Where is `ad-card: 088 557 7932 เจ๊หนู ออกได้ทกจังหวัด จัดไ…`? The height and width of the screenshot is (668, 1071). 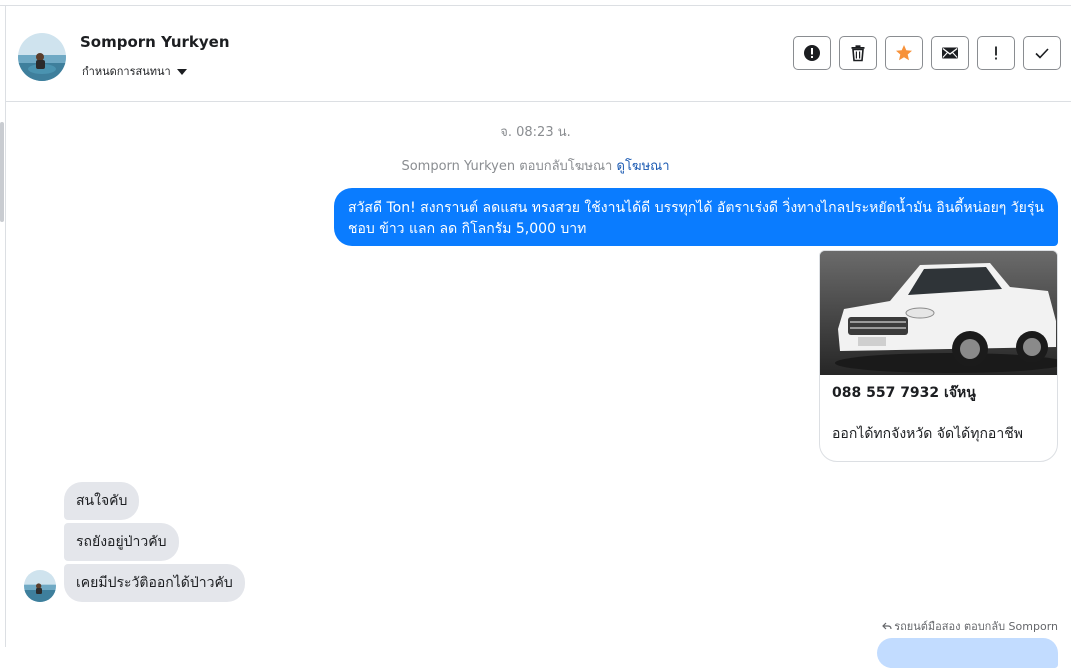 ad-card: 088 557 7932 เจ๊หนู ออกได้ทกจังหวัด จัดไ… is located at coordinates (938, 356).